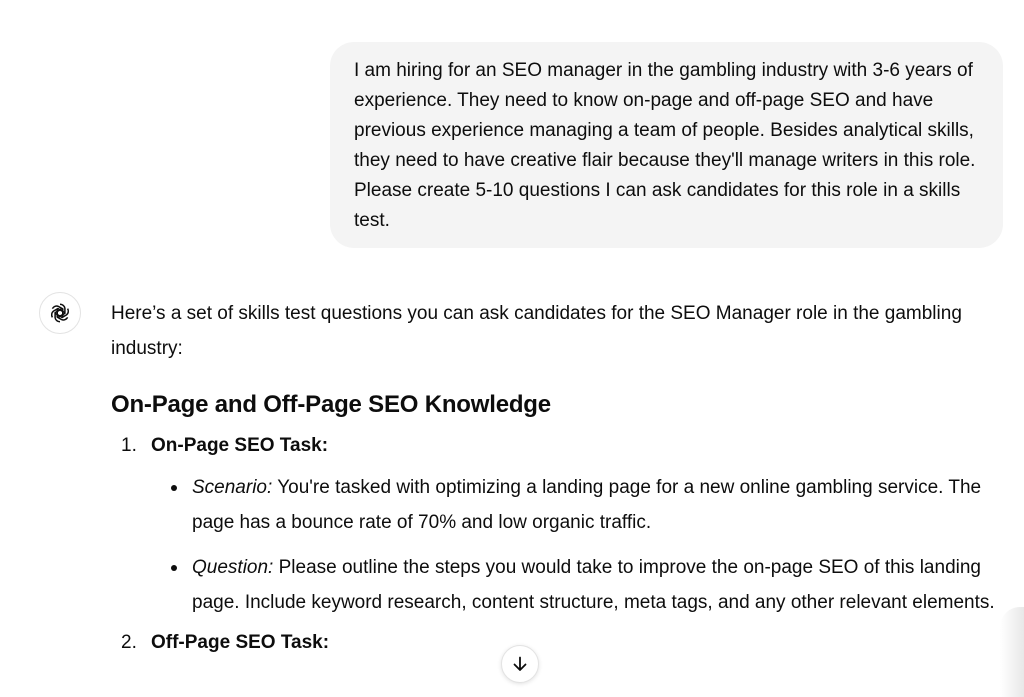  What do you see at coordinates (232, 487) in the screenshot?
I see `detail-label: Scenario:` at bounding box center [232, 487].